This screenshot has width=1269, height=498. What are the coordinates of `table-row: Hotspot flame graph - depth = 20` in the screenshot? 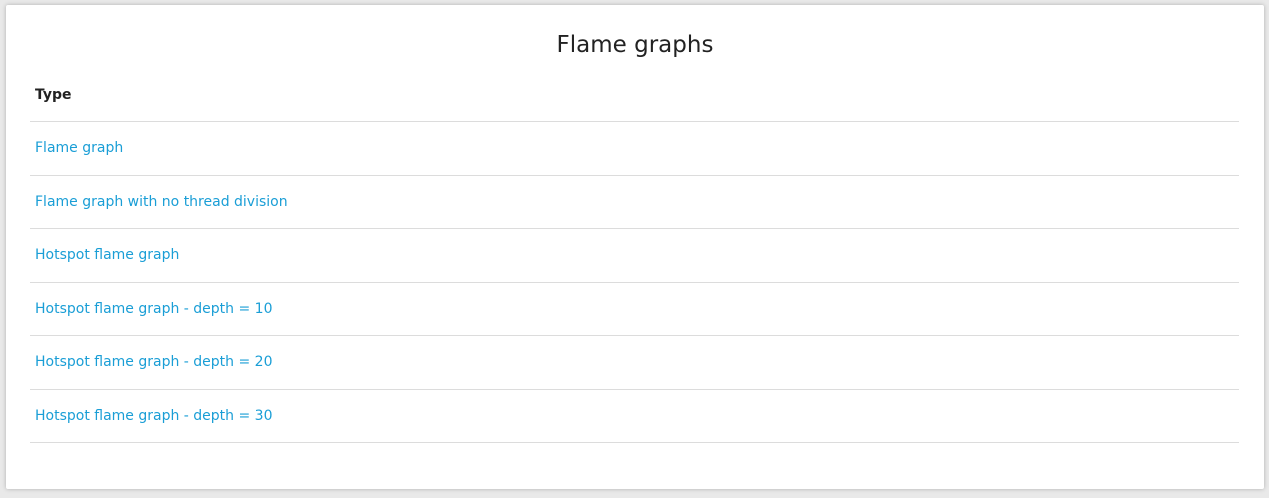 It's located at (634, 363).